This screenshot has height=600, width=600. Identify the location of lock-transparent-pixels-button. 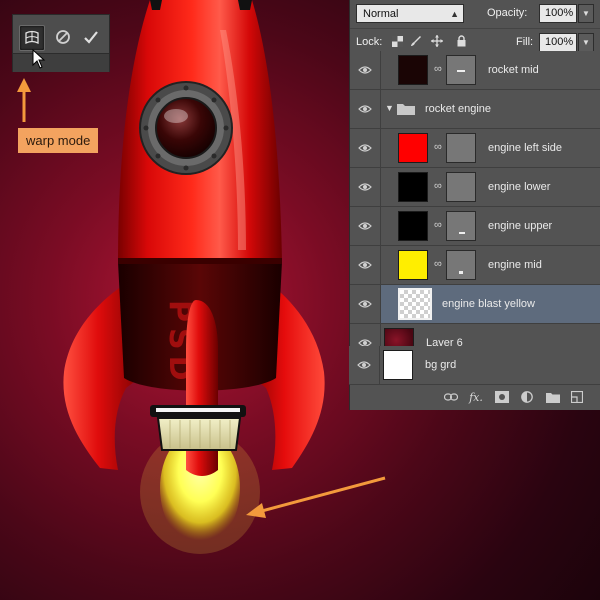
(397, 41).